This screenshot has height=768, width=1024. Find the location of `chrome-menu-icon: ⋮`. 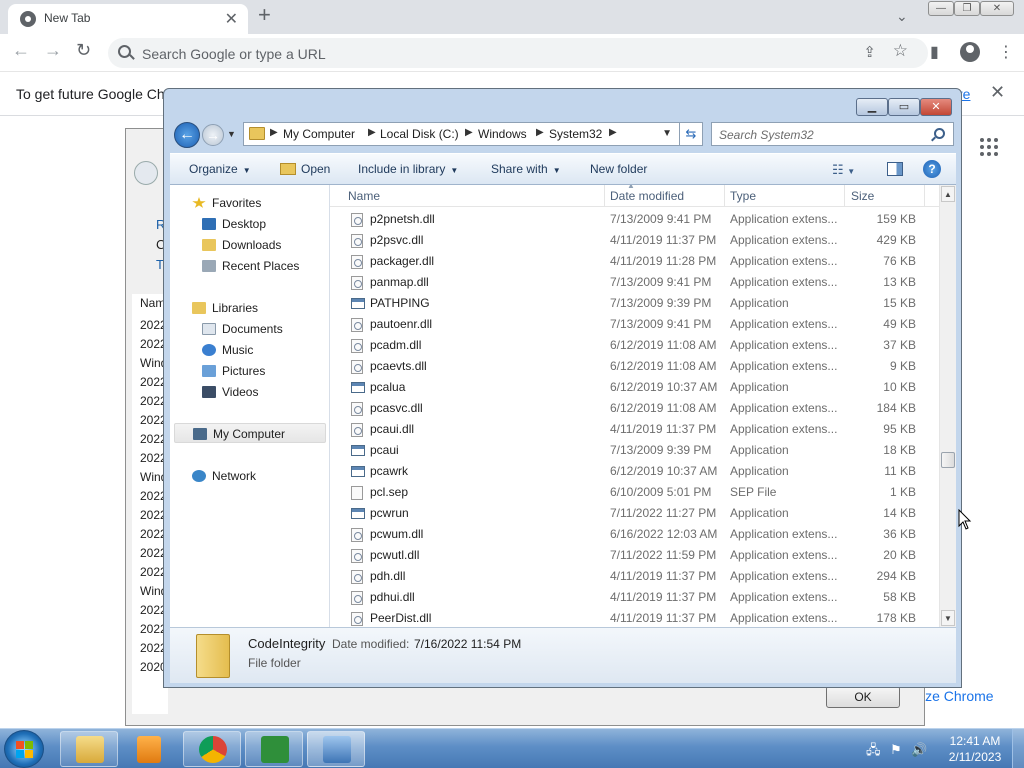

chrome-menu-icon: ⋮ is located at coordinates (1006, 52).